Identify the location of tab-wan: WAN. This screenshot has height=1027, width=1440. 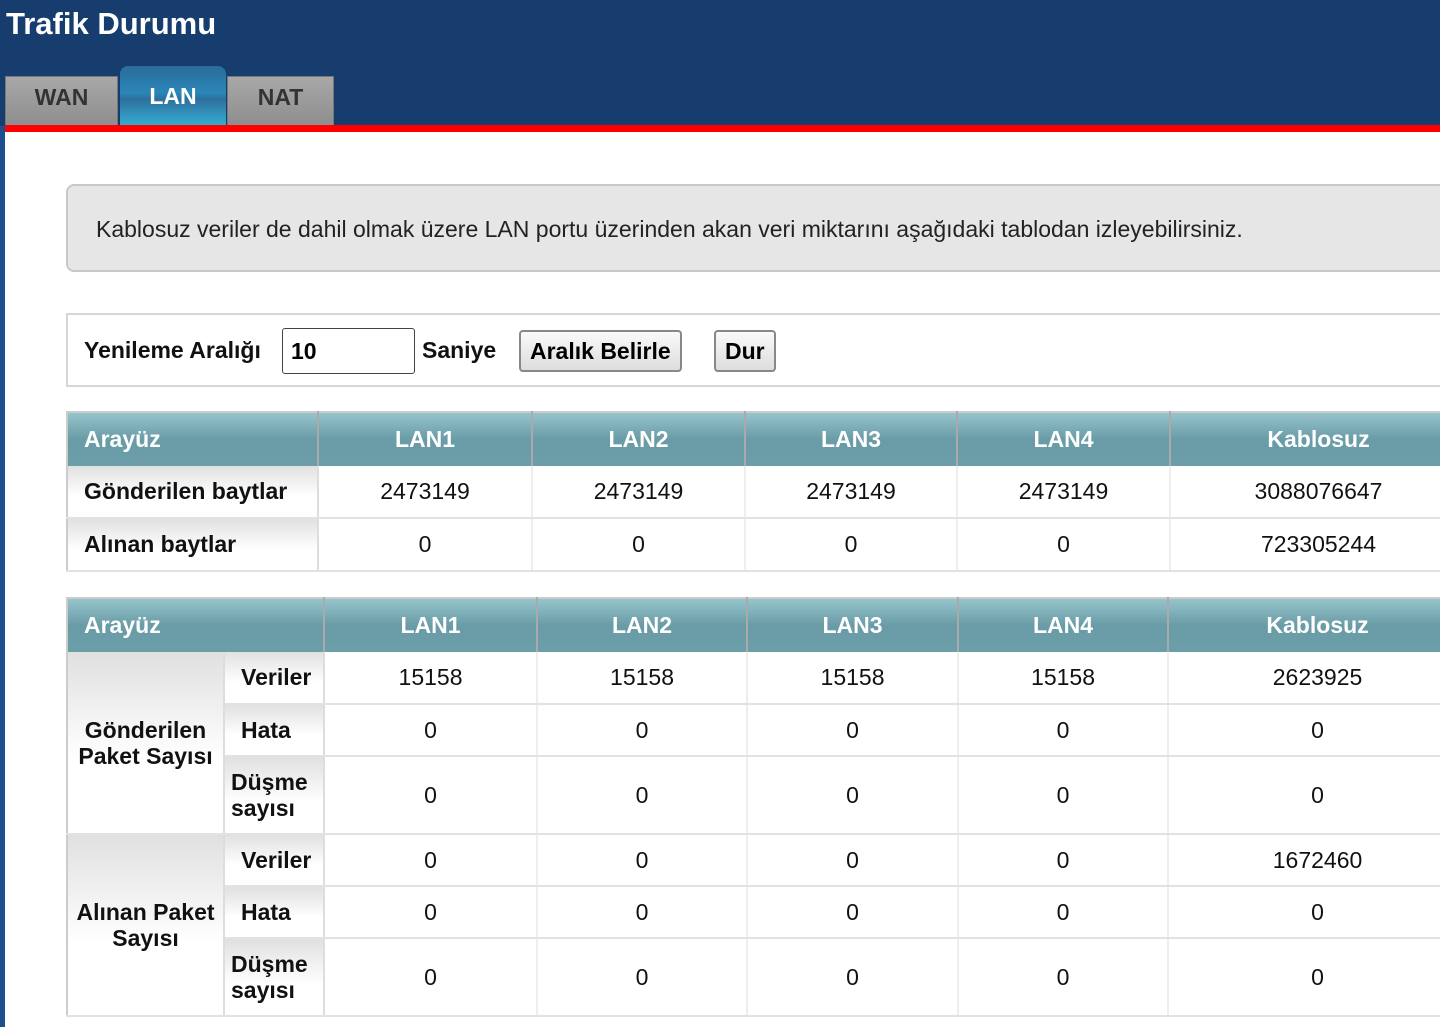
(61, 101).